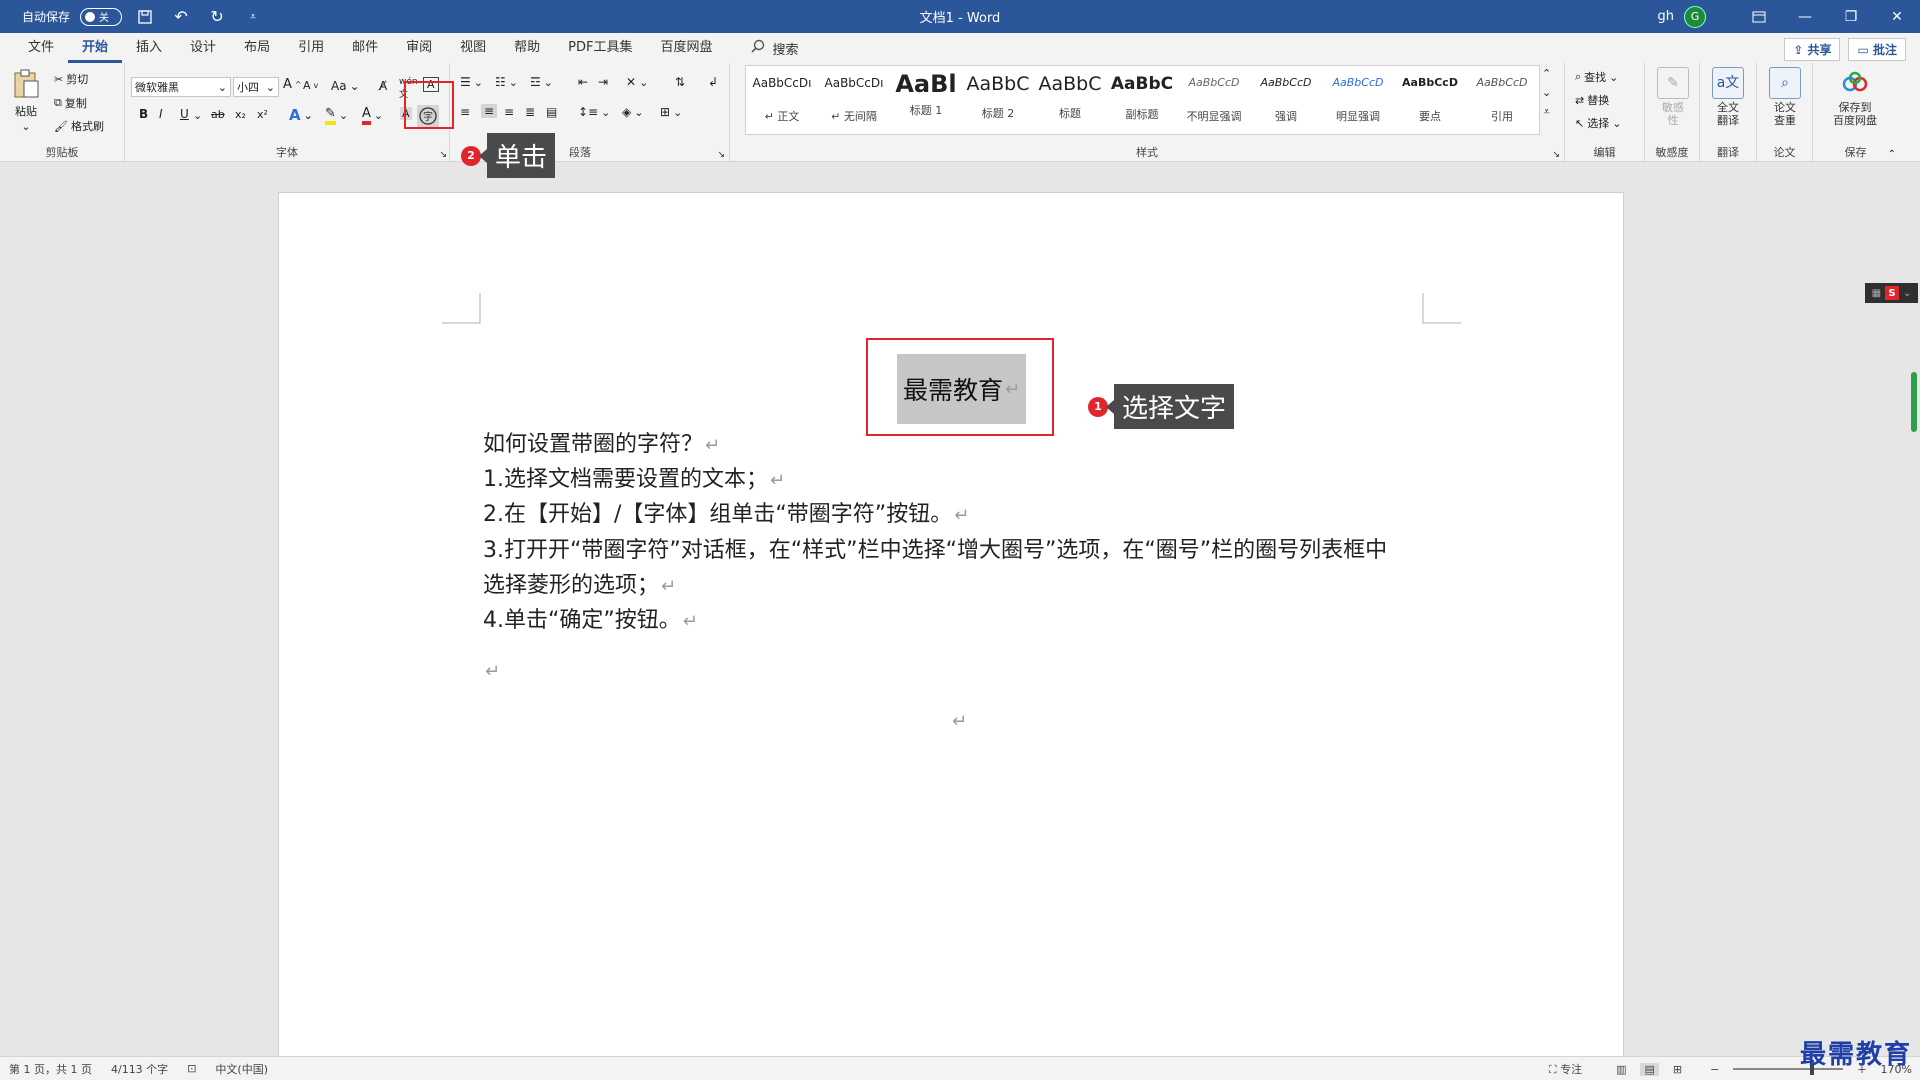  Describe the element at coordinates (95, 48) in the screenshot. I see `tab-home: 开始` at that location.